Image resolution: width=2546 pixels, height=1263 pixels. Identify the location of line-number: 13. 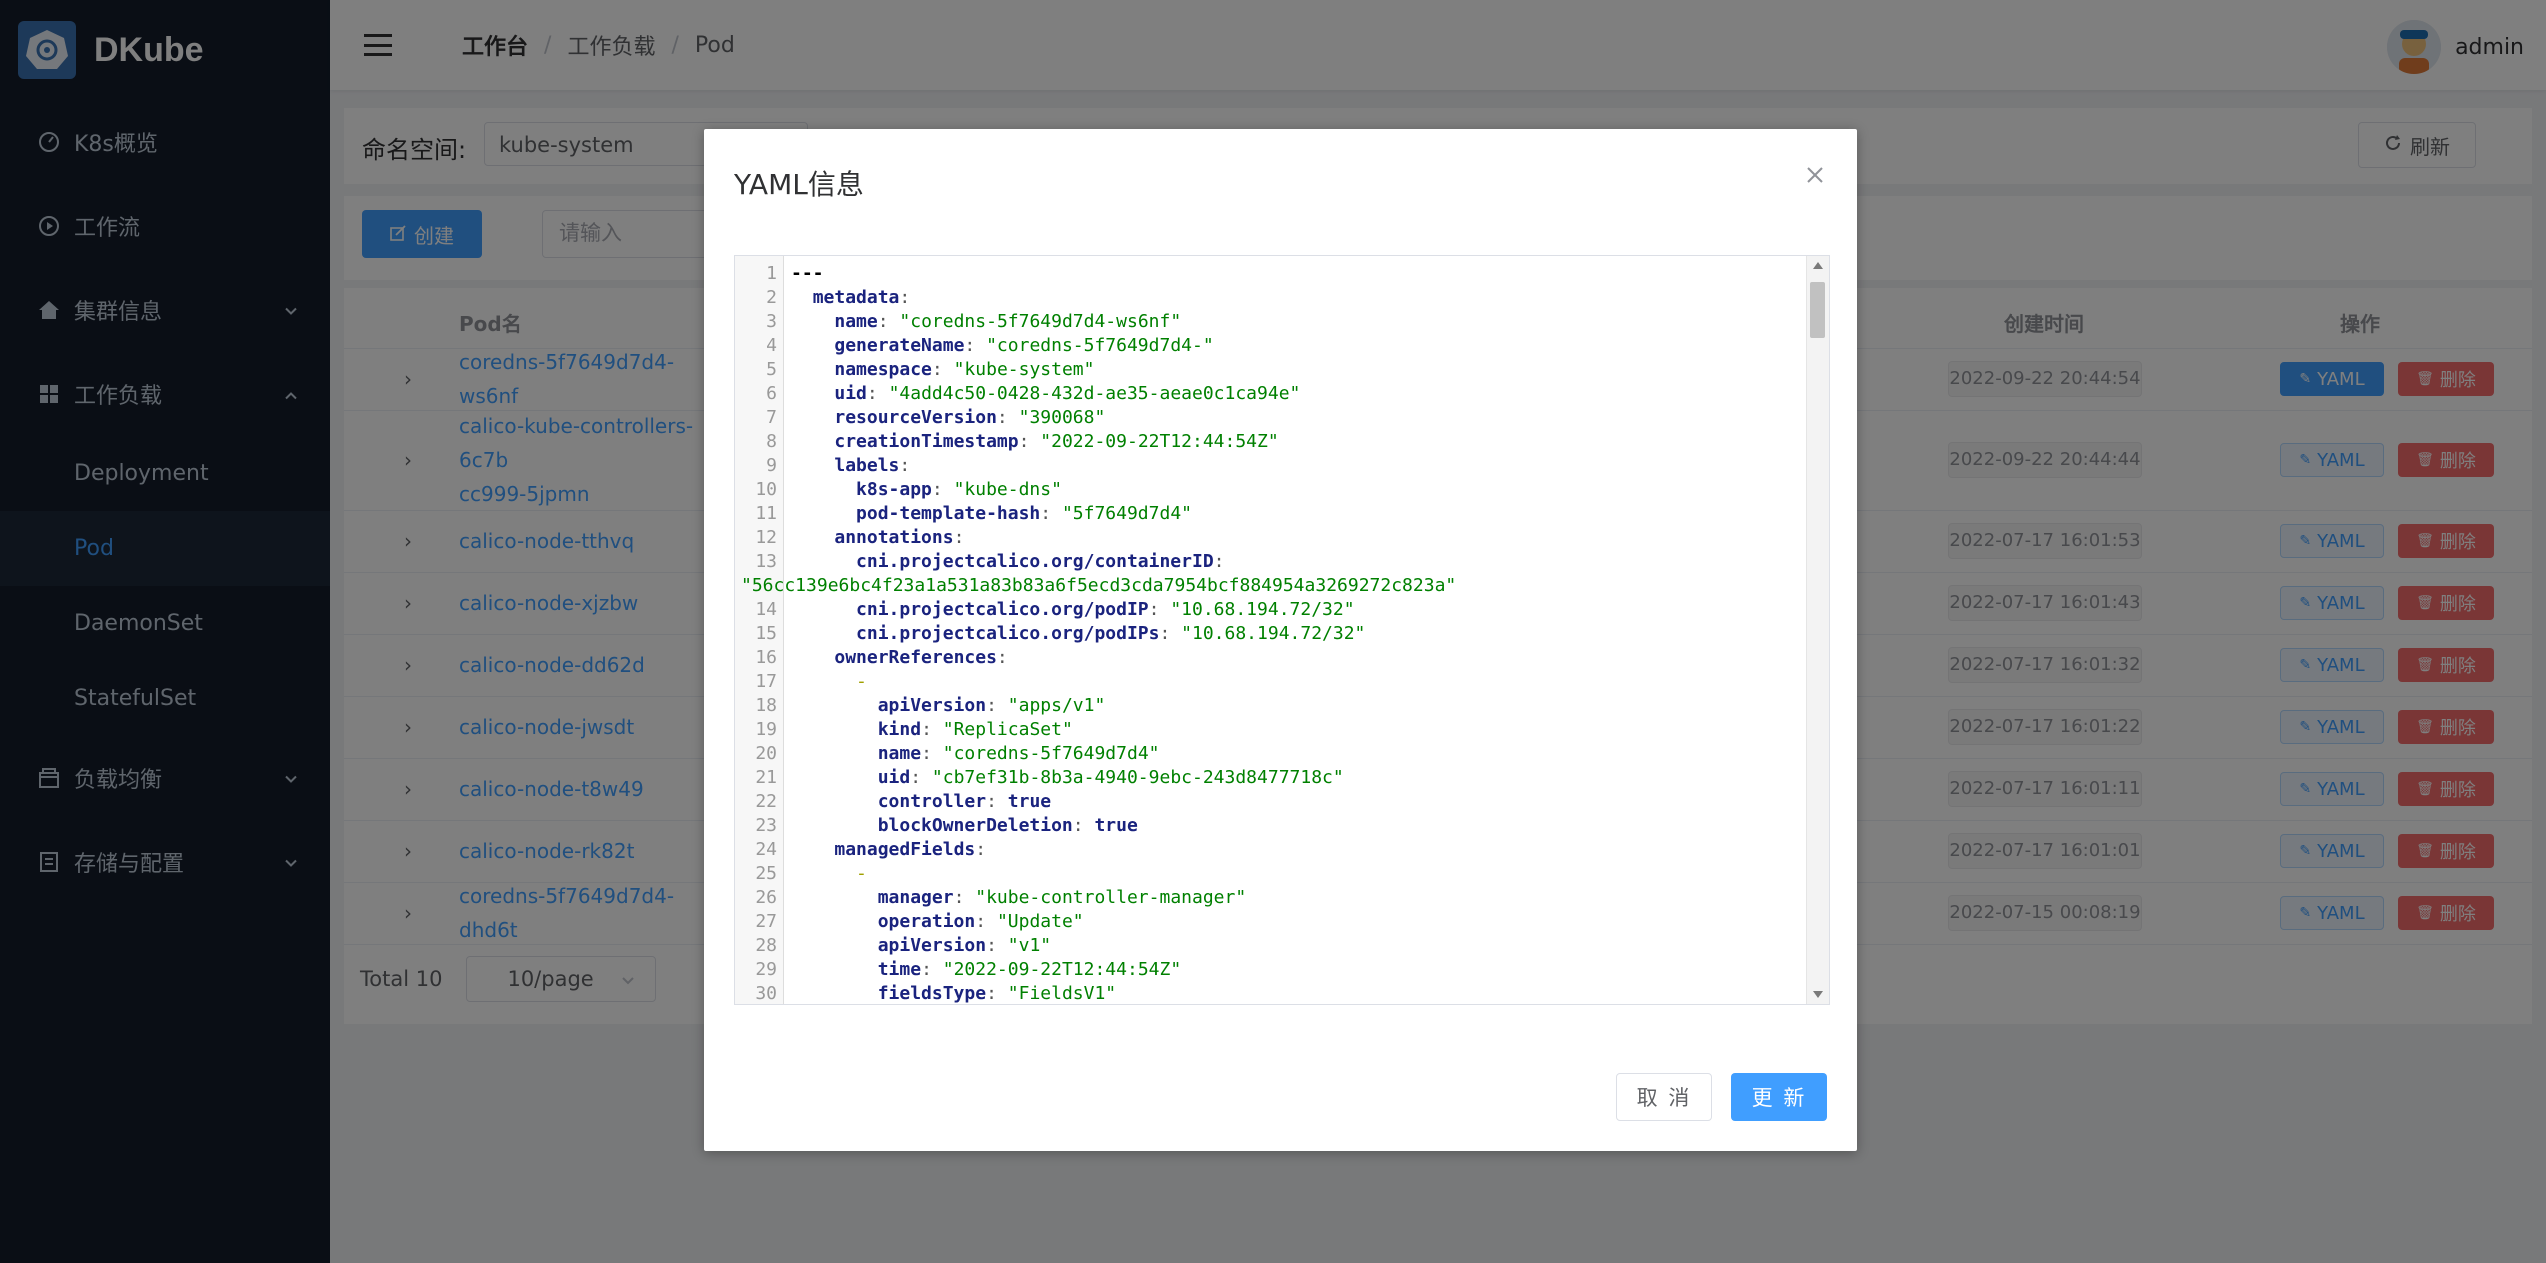
(766, 561).